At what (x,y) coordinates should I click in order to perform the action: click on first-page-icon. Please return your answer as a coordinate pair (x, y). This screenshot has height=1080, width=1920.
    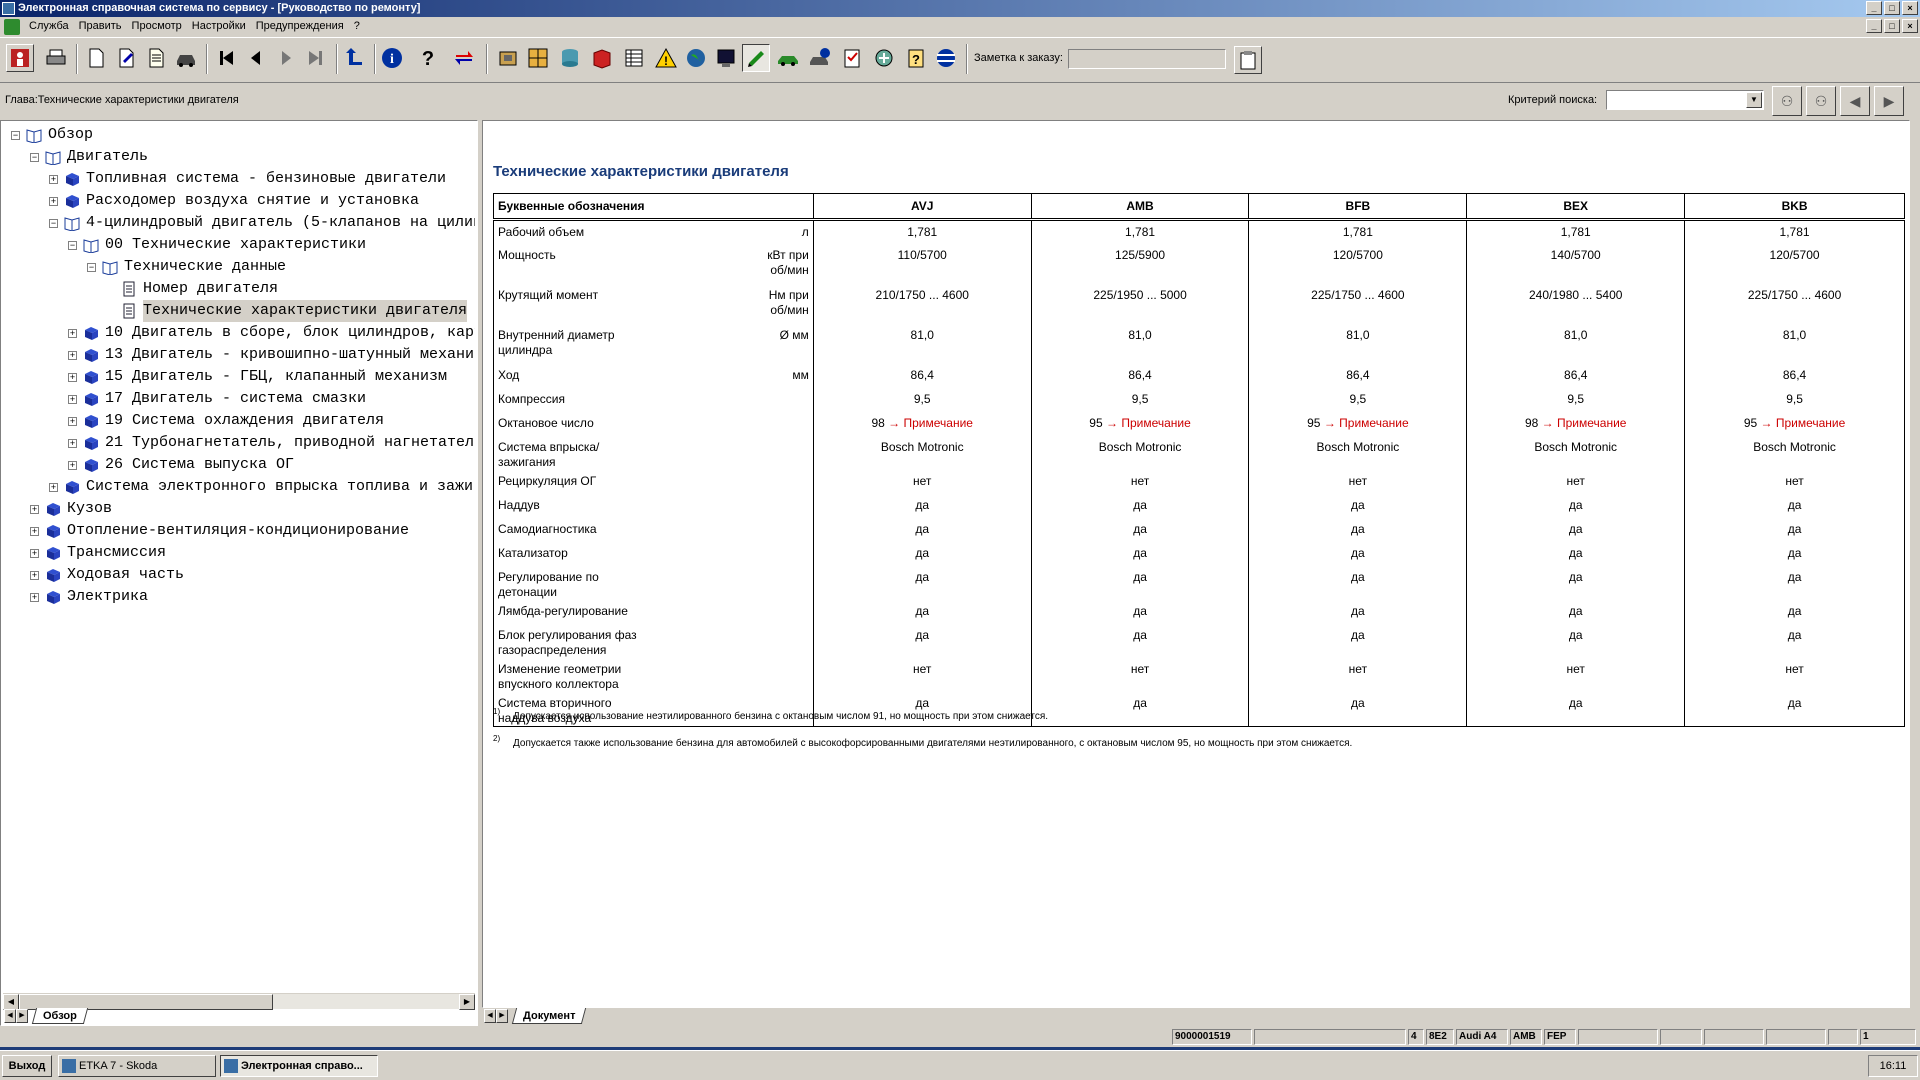
    Looking at the image, I should click on (226, 58).